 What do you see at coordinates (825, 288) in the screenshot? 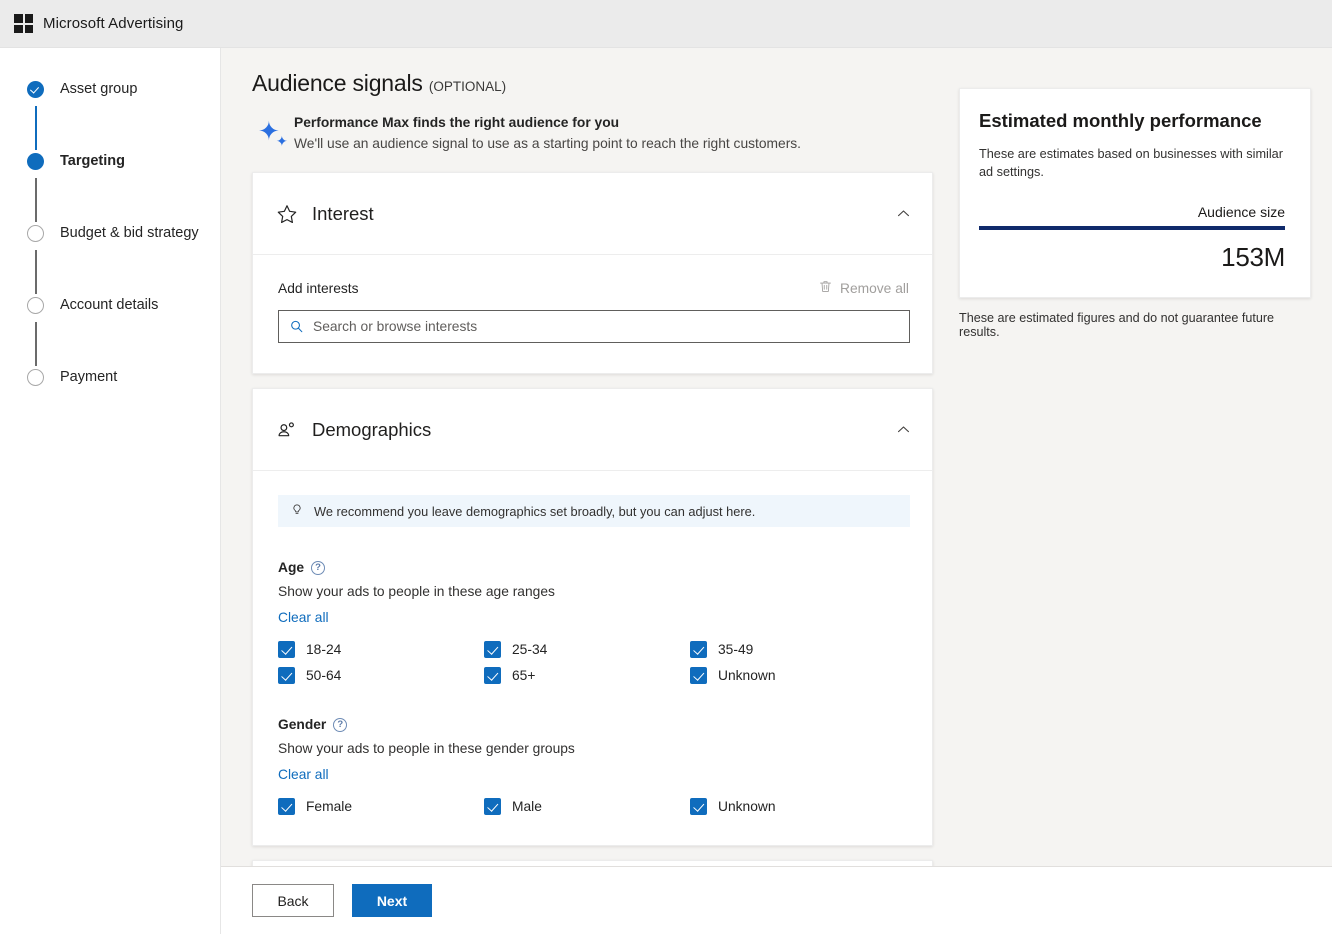
I see `trash-icon` at bounding box center [825, 288].